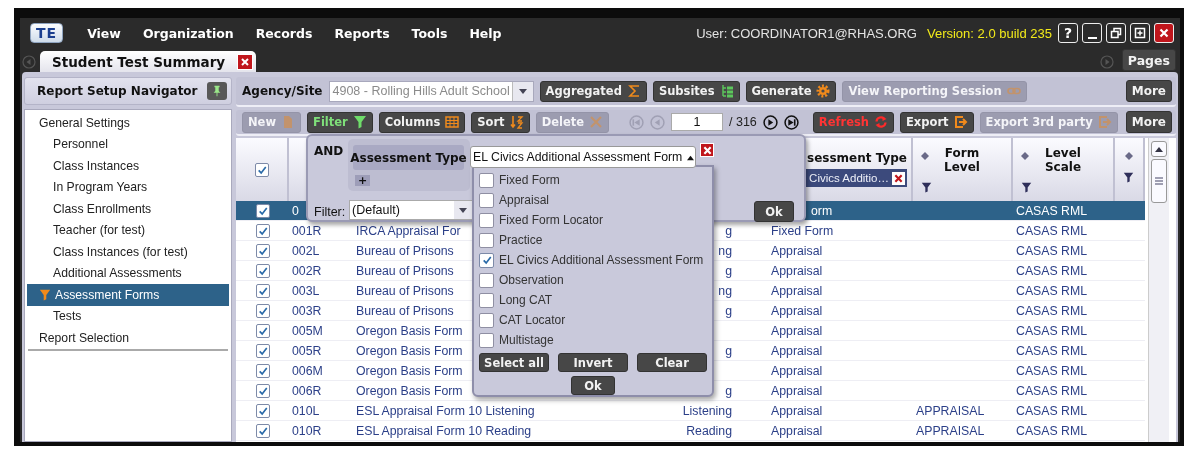 This screenshot has width=1186, height=449. What do you see at coordinates (47, 33) in the screenshot?
I see `app-logo: TE` at bounding box center [47, 33].